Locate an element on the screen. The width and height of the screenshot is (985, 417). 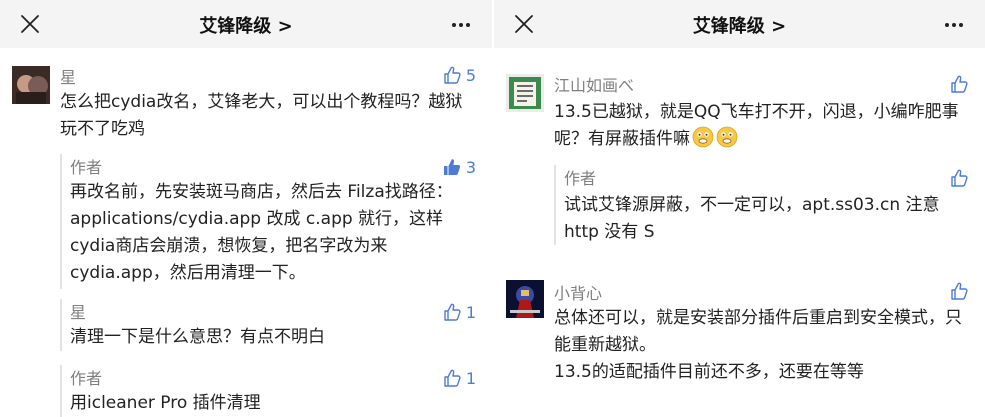
comment-text: 13.5的适配插件目前还不多，还要在等等 is located at coordinates (709, 372).